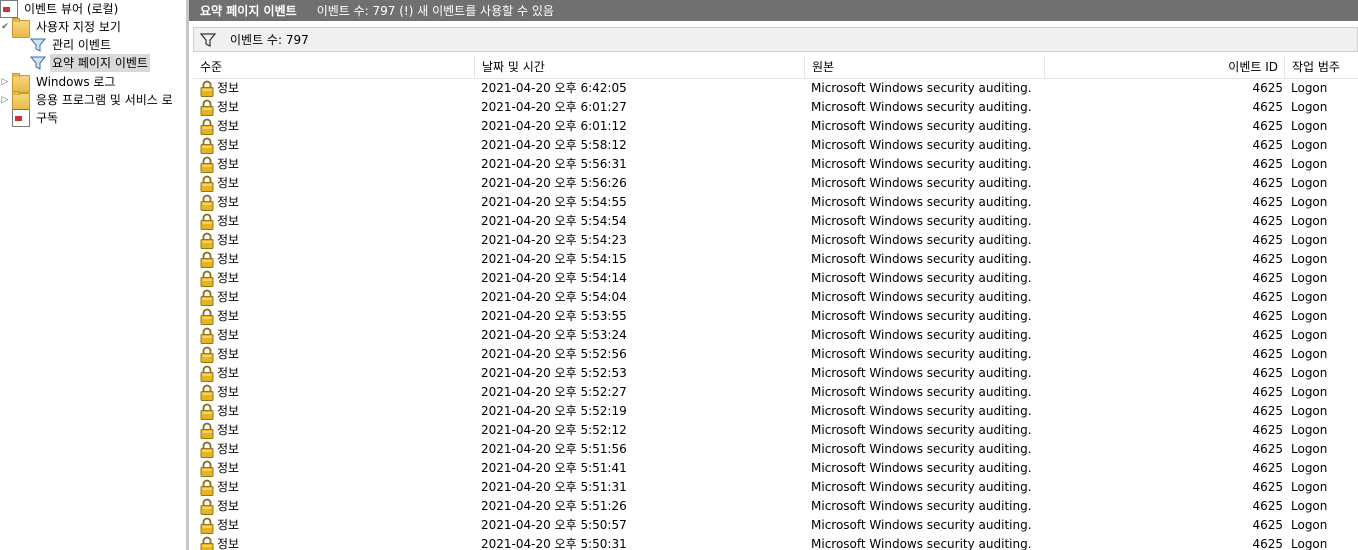 The width and height of the screenshot is (1358, 550). Describe the element at coordinates (554, 88) in the screenshot. I see `date-cell: 2021-04-20 오후 6:42:05` at that location.